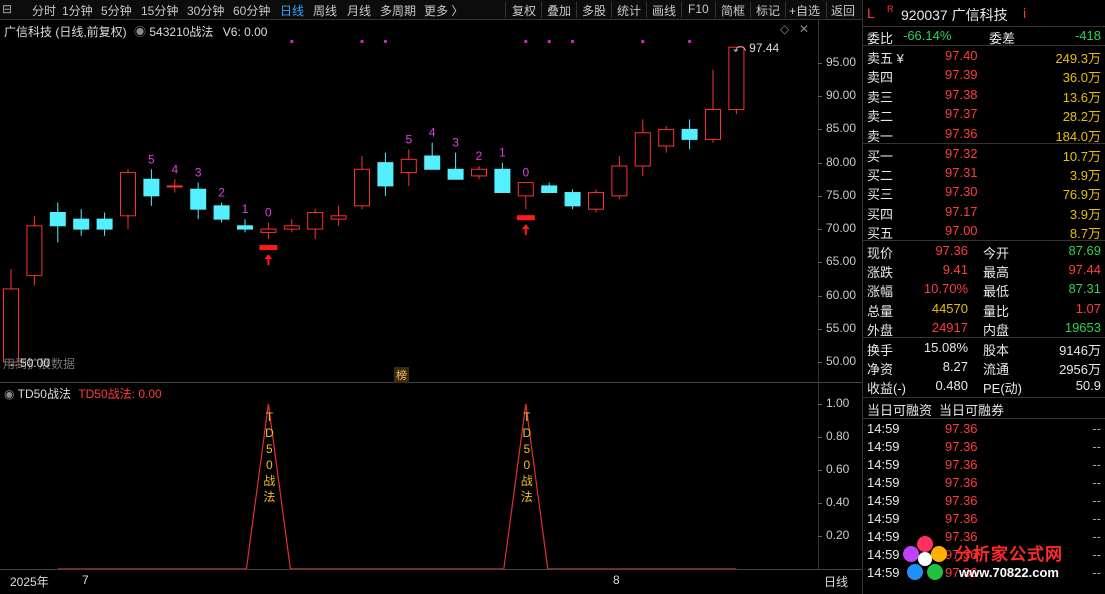 This screenshot has width=1105, height=594. I want to click on left-arrow-icon: L, so click(871, 13).